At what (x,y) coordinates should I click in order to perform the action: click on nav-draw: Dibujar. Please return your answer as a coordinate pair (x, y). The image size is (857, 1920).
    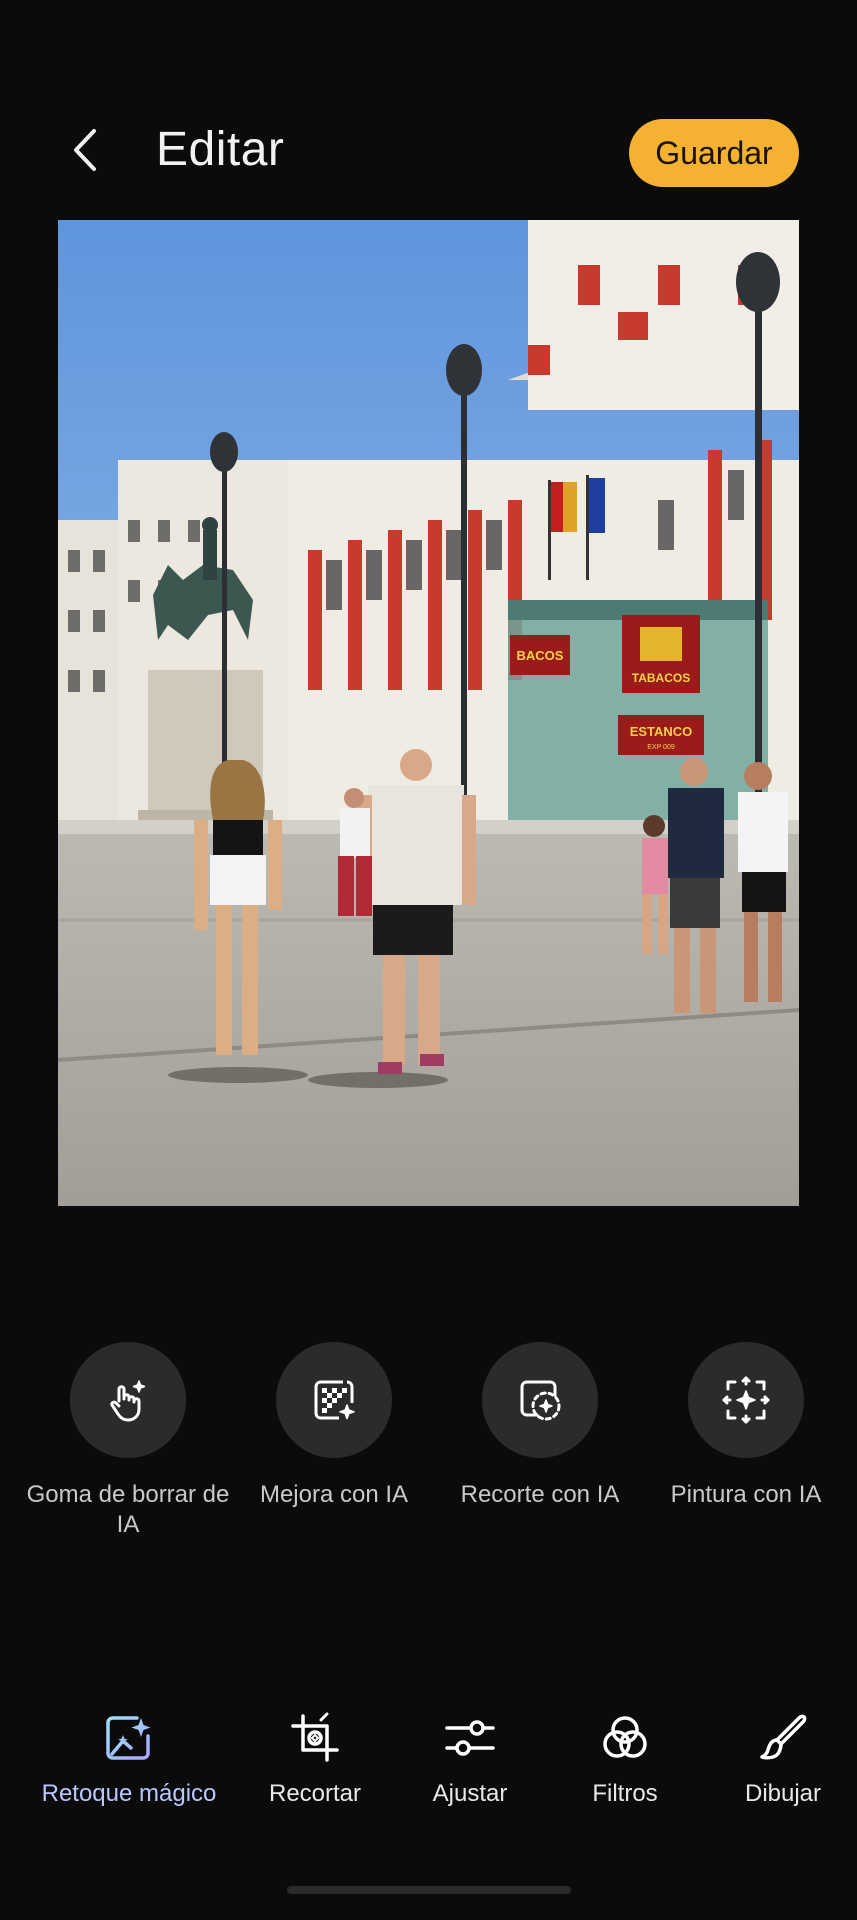
    Looking at the image, I should click on (783, 1759).